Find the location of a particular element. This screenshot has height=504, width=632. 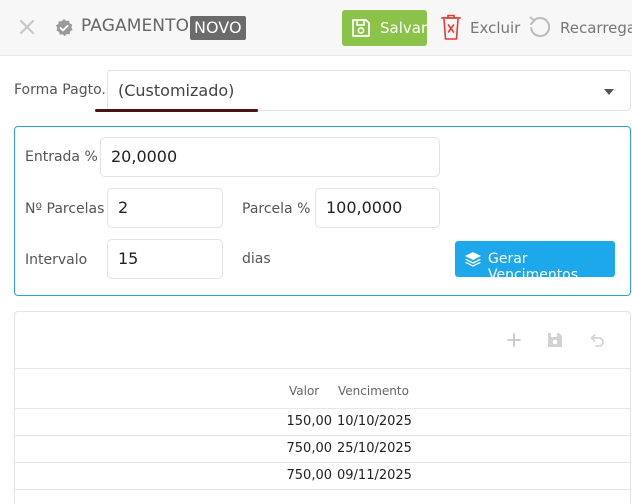

table-row: 750,00 09/11/2025 is located at coordinates (322, 475).